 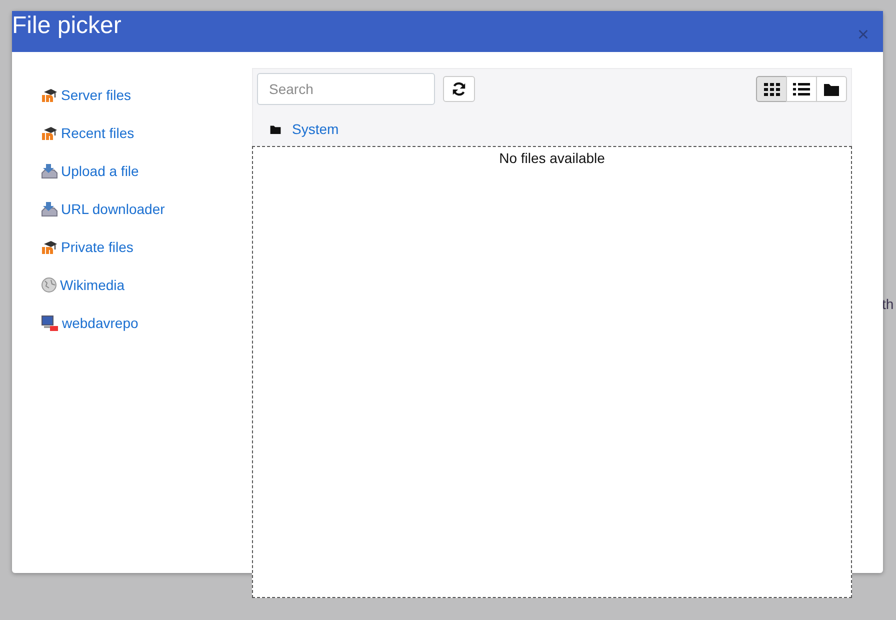 I want to click on repository-link: URL downloader, so click(x=146, y=209).